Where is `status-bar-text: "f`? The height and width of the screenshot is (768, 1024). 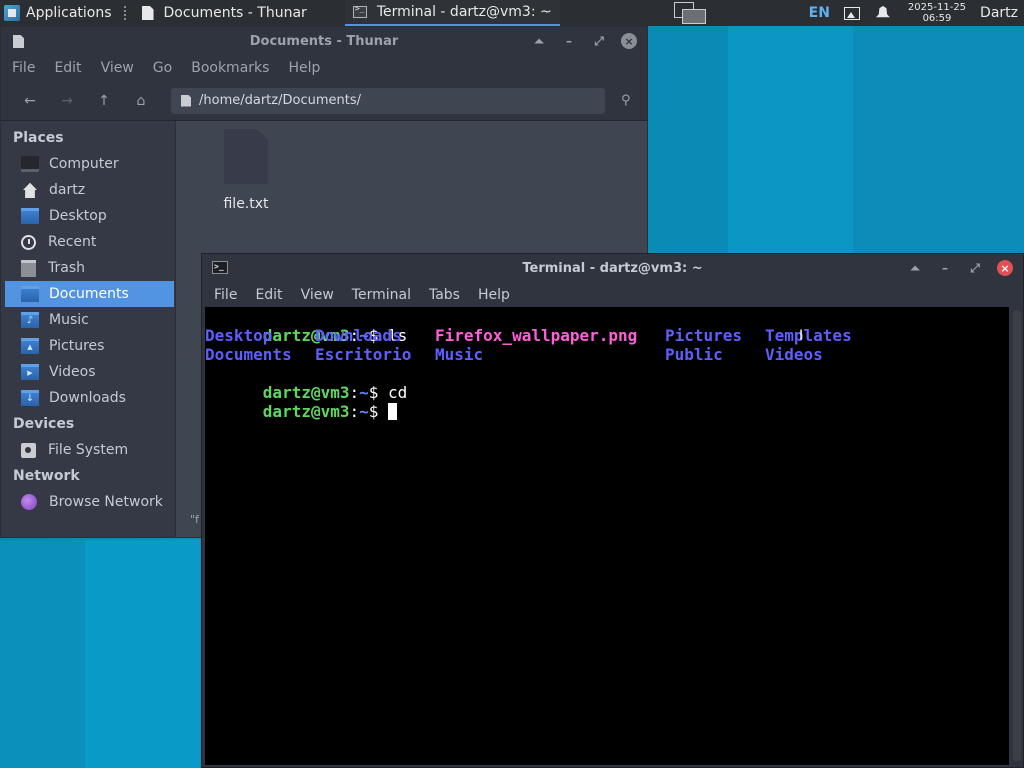 status-bar-text: "f is located at coordinates (194, 519).